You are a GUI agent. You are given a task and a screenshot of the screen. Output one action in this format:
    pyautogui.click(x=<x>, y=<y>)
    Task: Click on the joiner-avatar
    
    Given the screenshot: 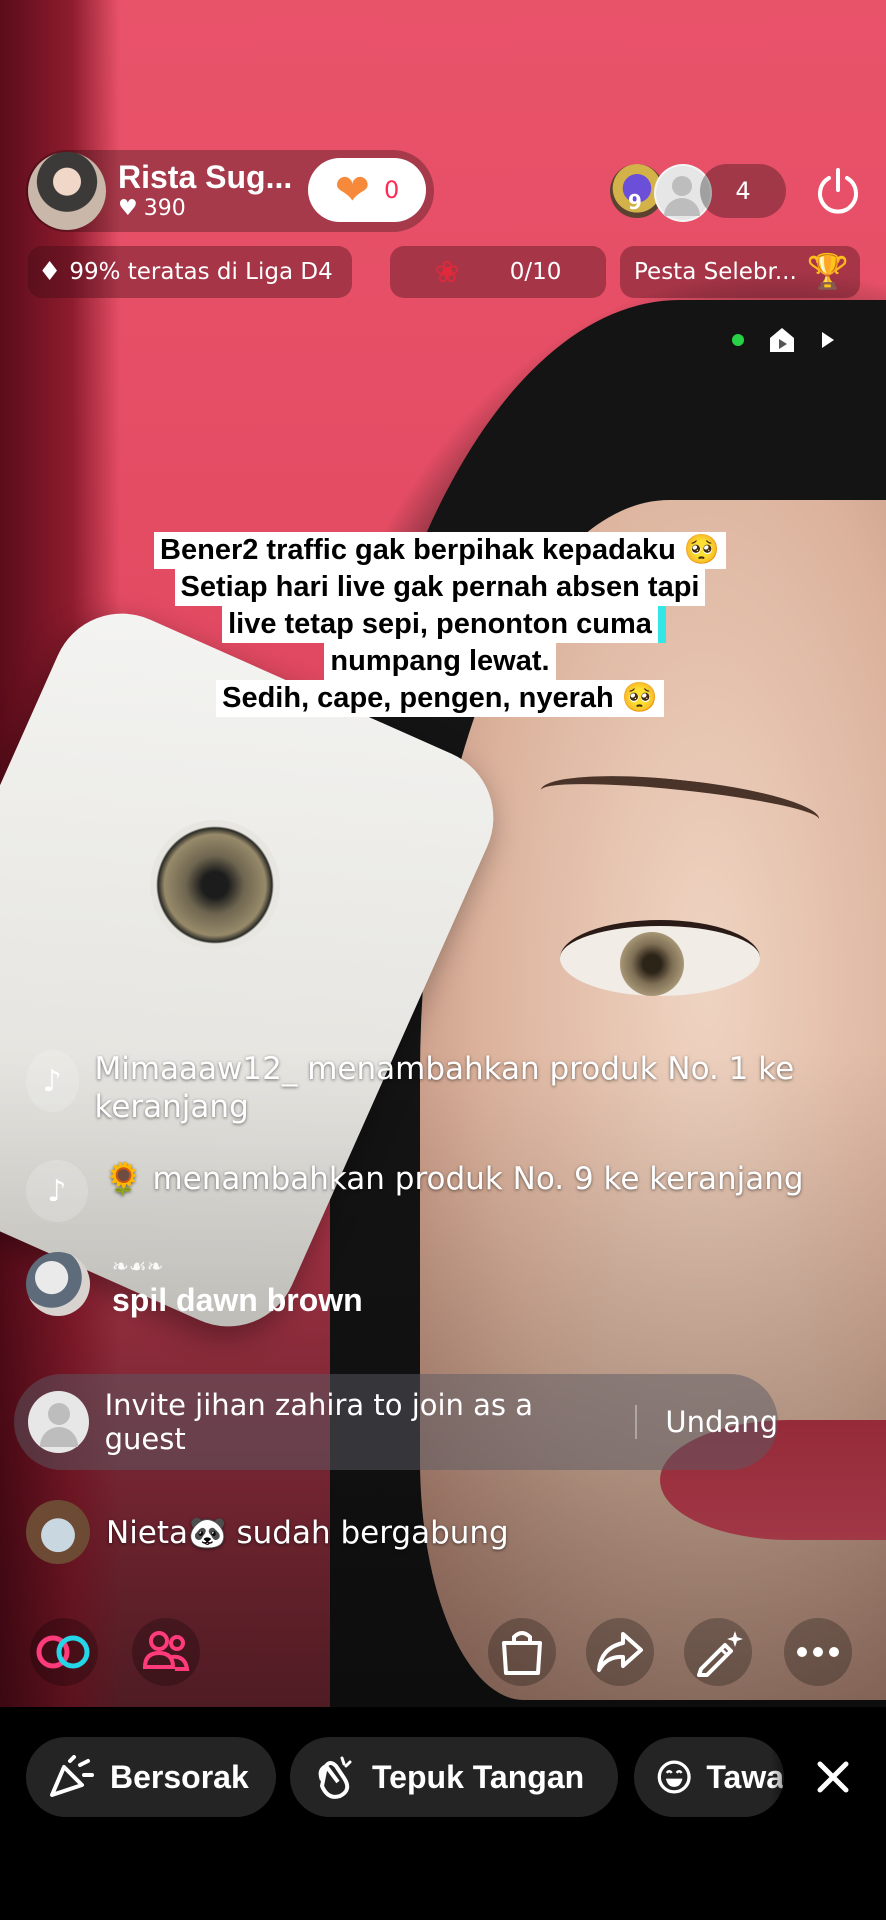 What is the action you would take?
    pyautogui.click(x=58, y=1532)
    